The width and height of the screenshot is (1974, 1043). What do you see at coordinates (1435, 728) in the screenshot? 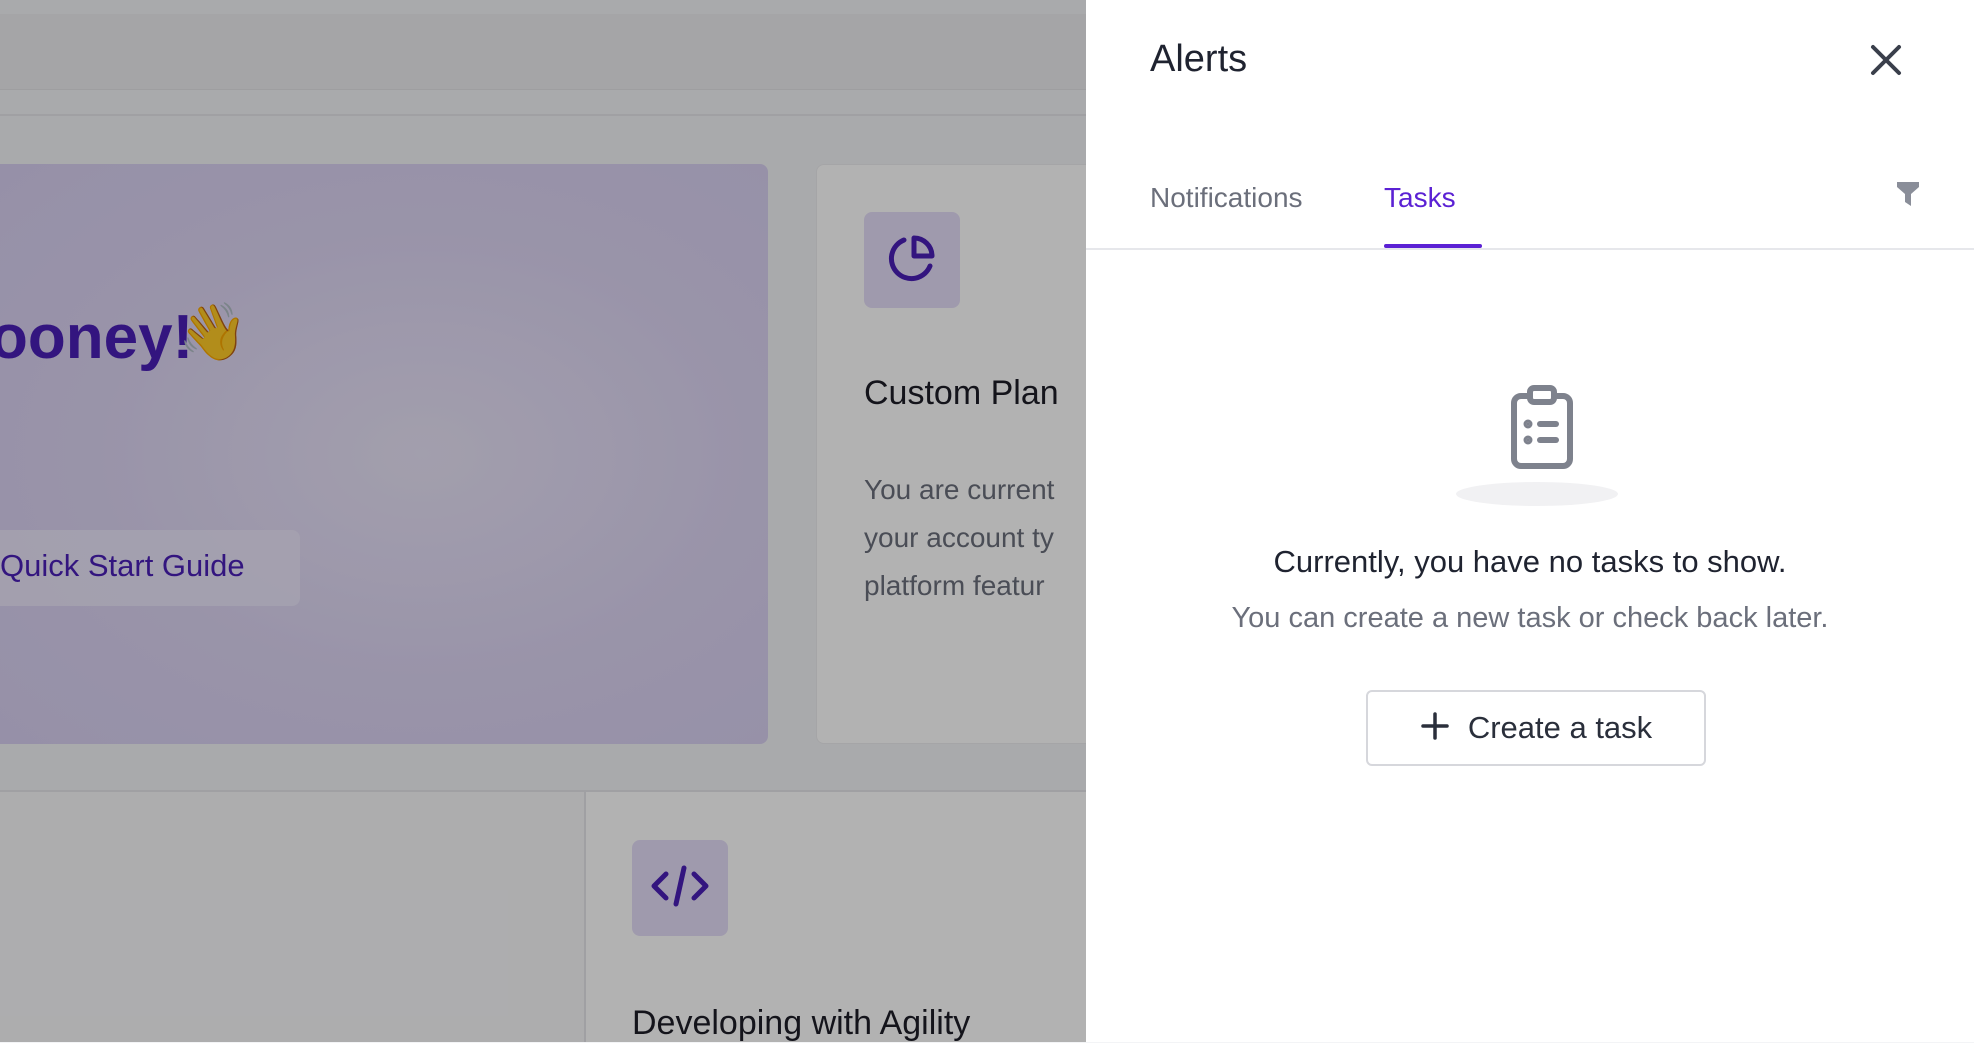
I see `plus-icon` at bounding box center [1435, 728].